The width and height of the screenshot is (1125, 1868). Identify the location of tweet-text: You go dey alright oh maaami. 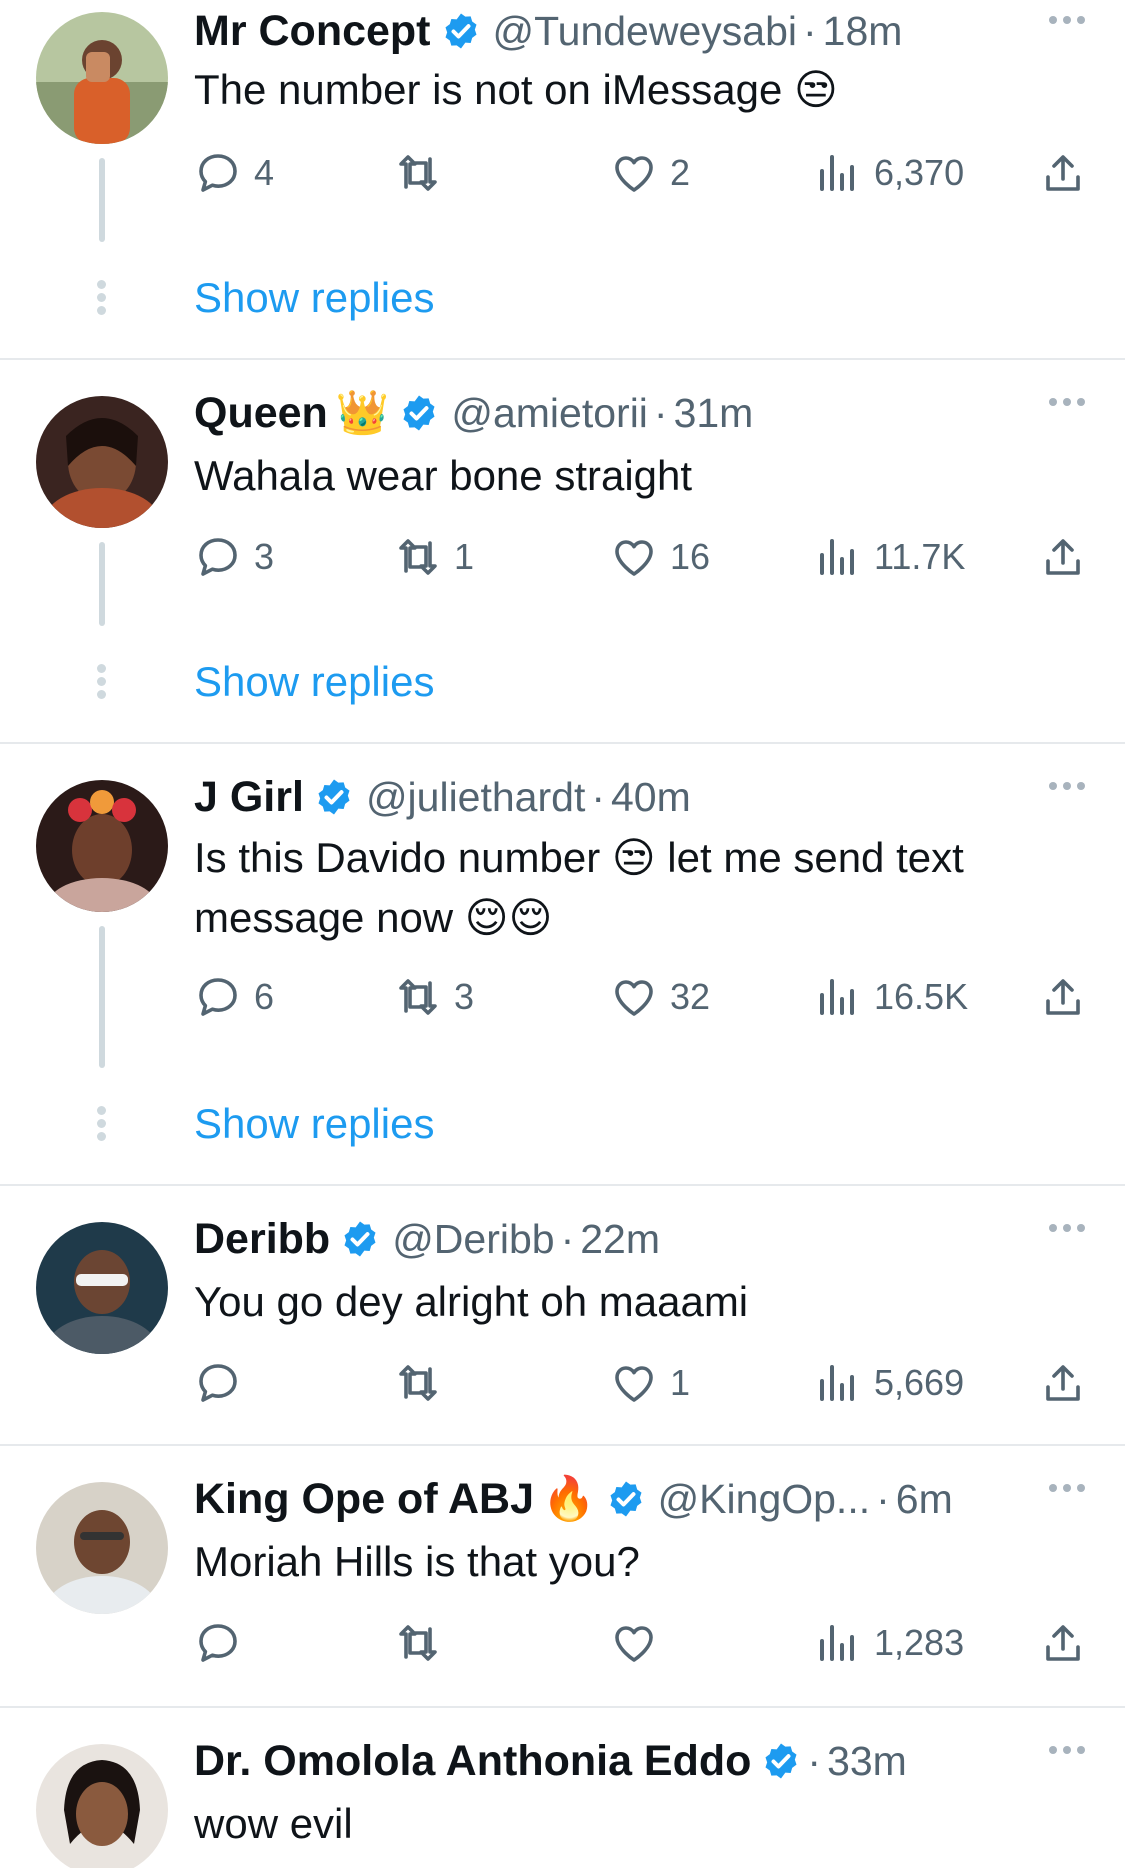
(471, 1301).